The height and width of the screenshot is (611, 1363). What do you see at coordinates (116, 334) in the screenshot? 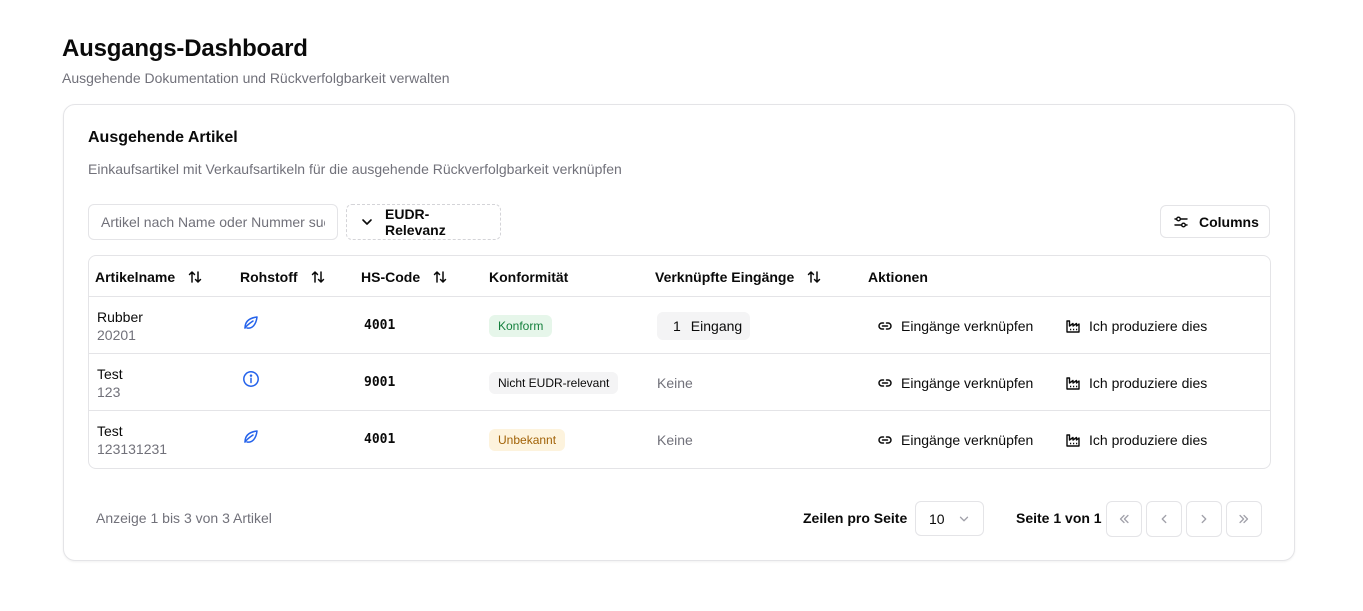
I see `article-number: 20201` at bounding box center [116, 334].